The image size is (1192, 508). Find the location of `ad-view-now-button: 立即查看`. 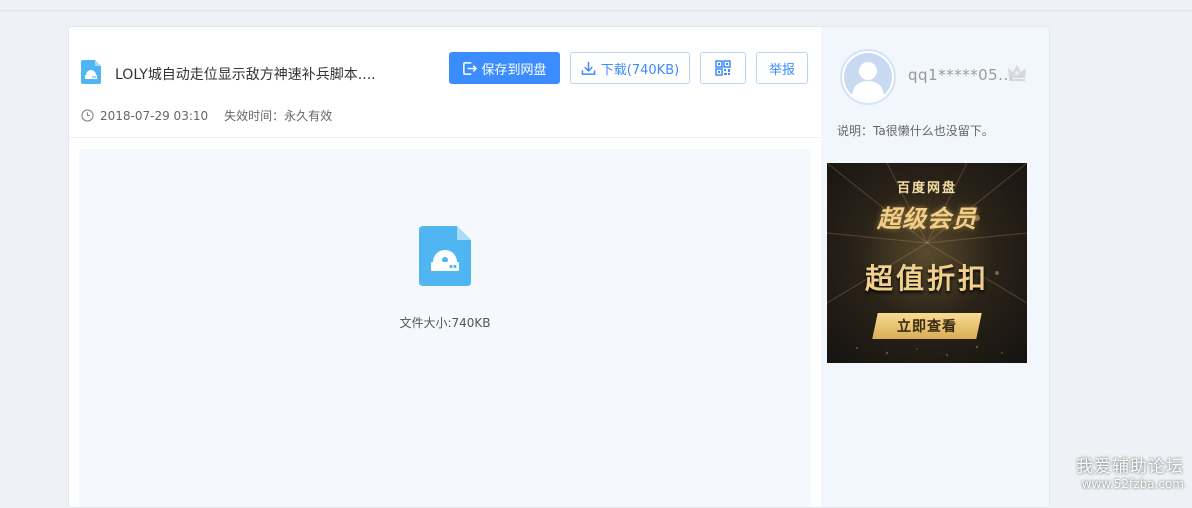

ad-view-now-button: 立即查看 is located at coordinates (927, 326).